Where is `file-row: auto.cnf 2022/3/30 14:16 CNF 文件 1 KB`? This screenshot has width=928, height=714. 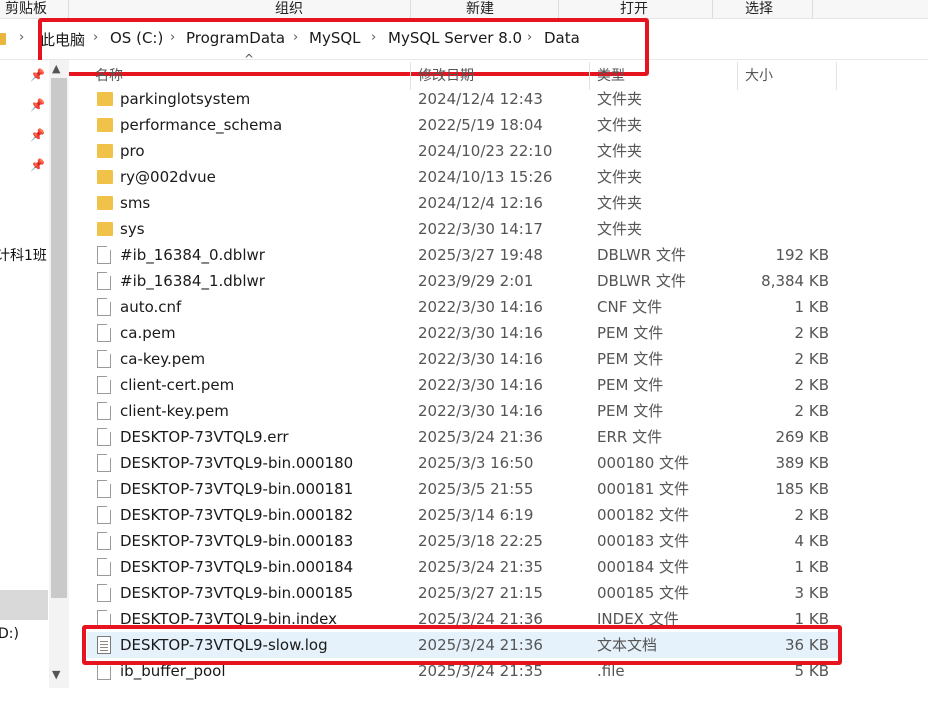
file-row: auto.cnf 2022/3/30 14:16 CNF 文件 1 KB is located at coordinates (463, 307).